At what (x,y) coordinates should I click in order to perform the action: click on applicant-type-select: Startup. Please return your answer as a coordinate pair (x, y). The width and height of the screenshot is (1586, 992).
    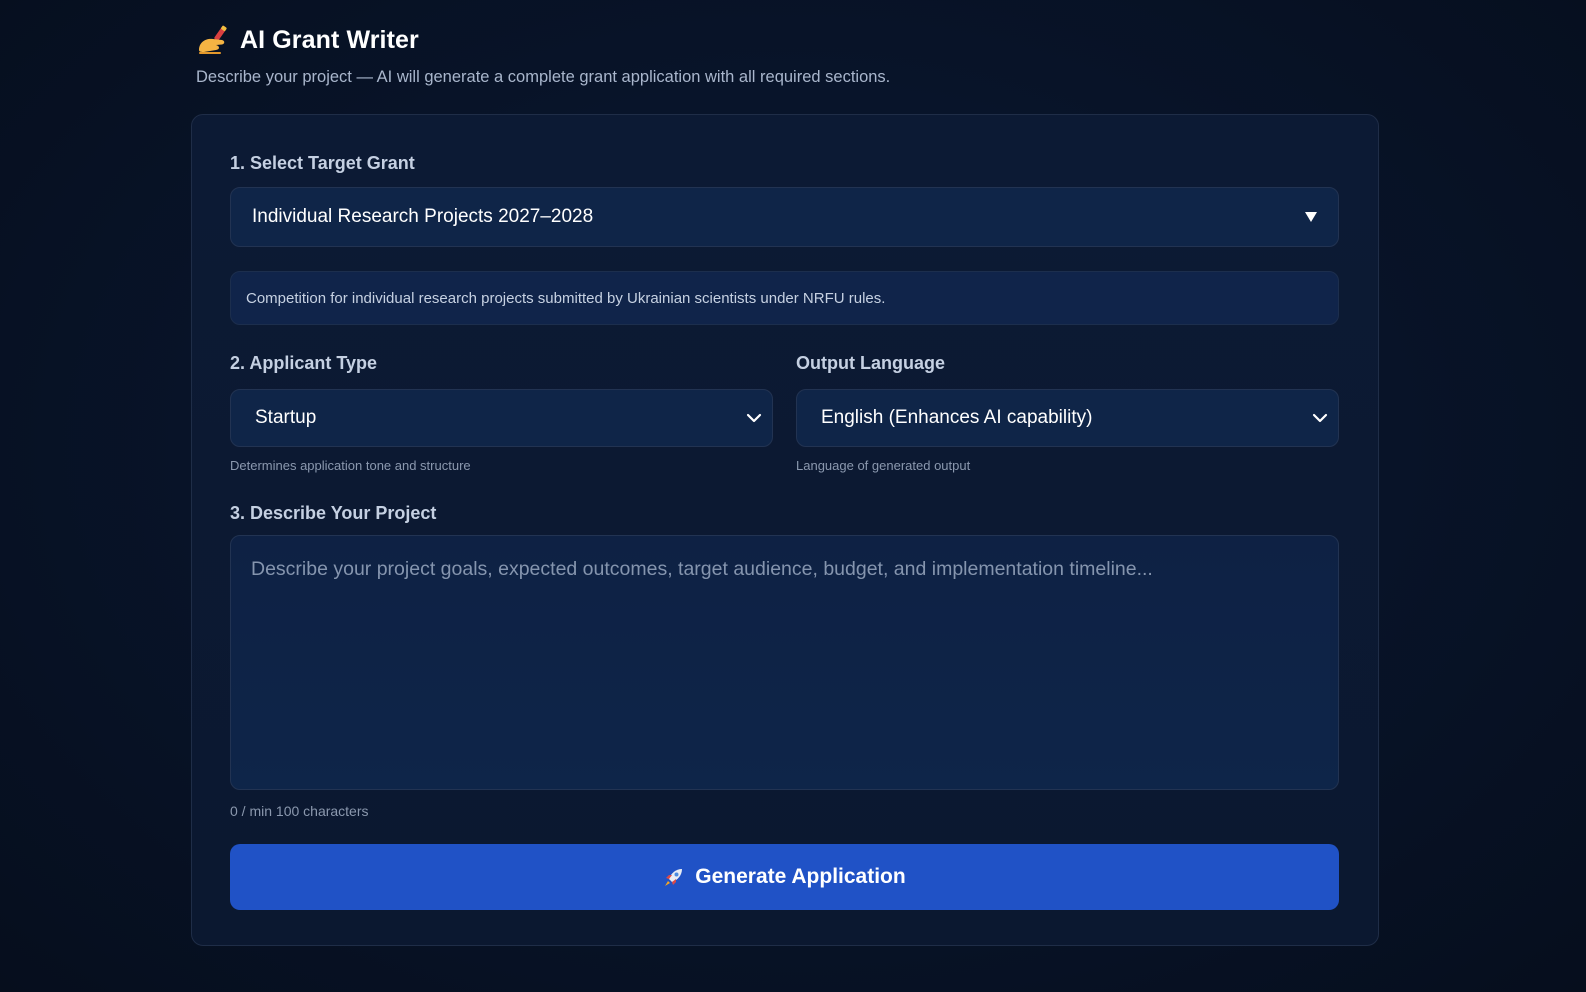
    Looking at the image, I should click on (501, 418).